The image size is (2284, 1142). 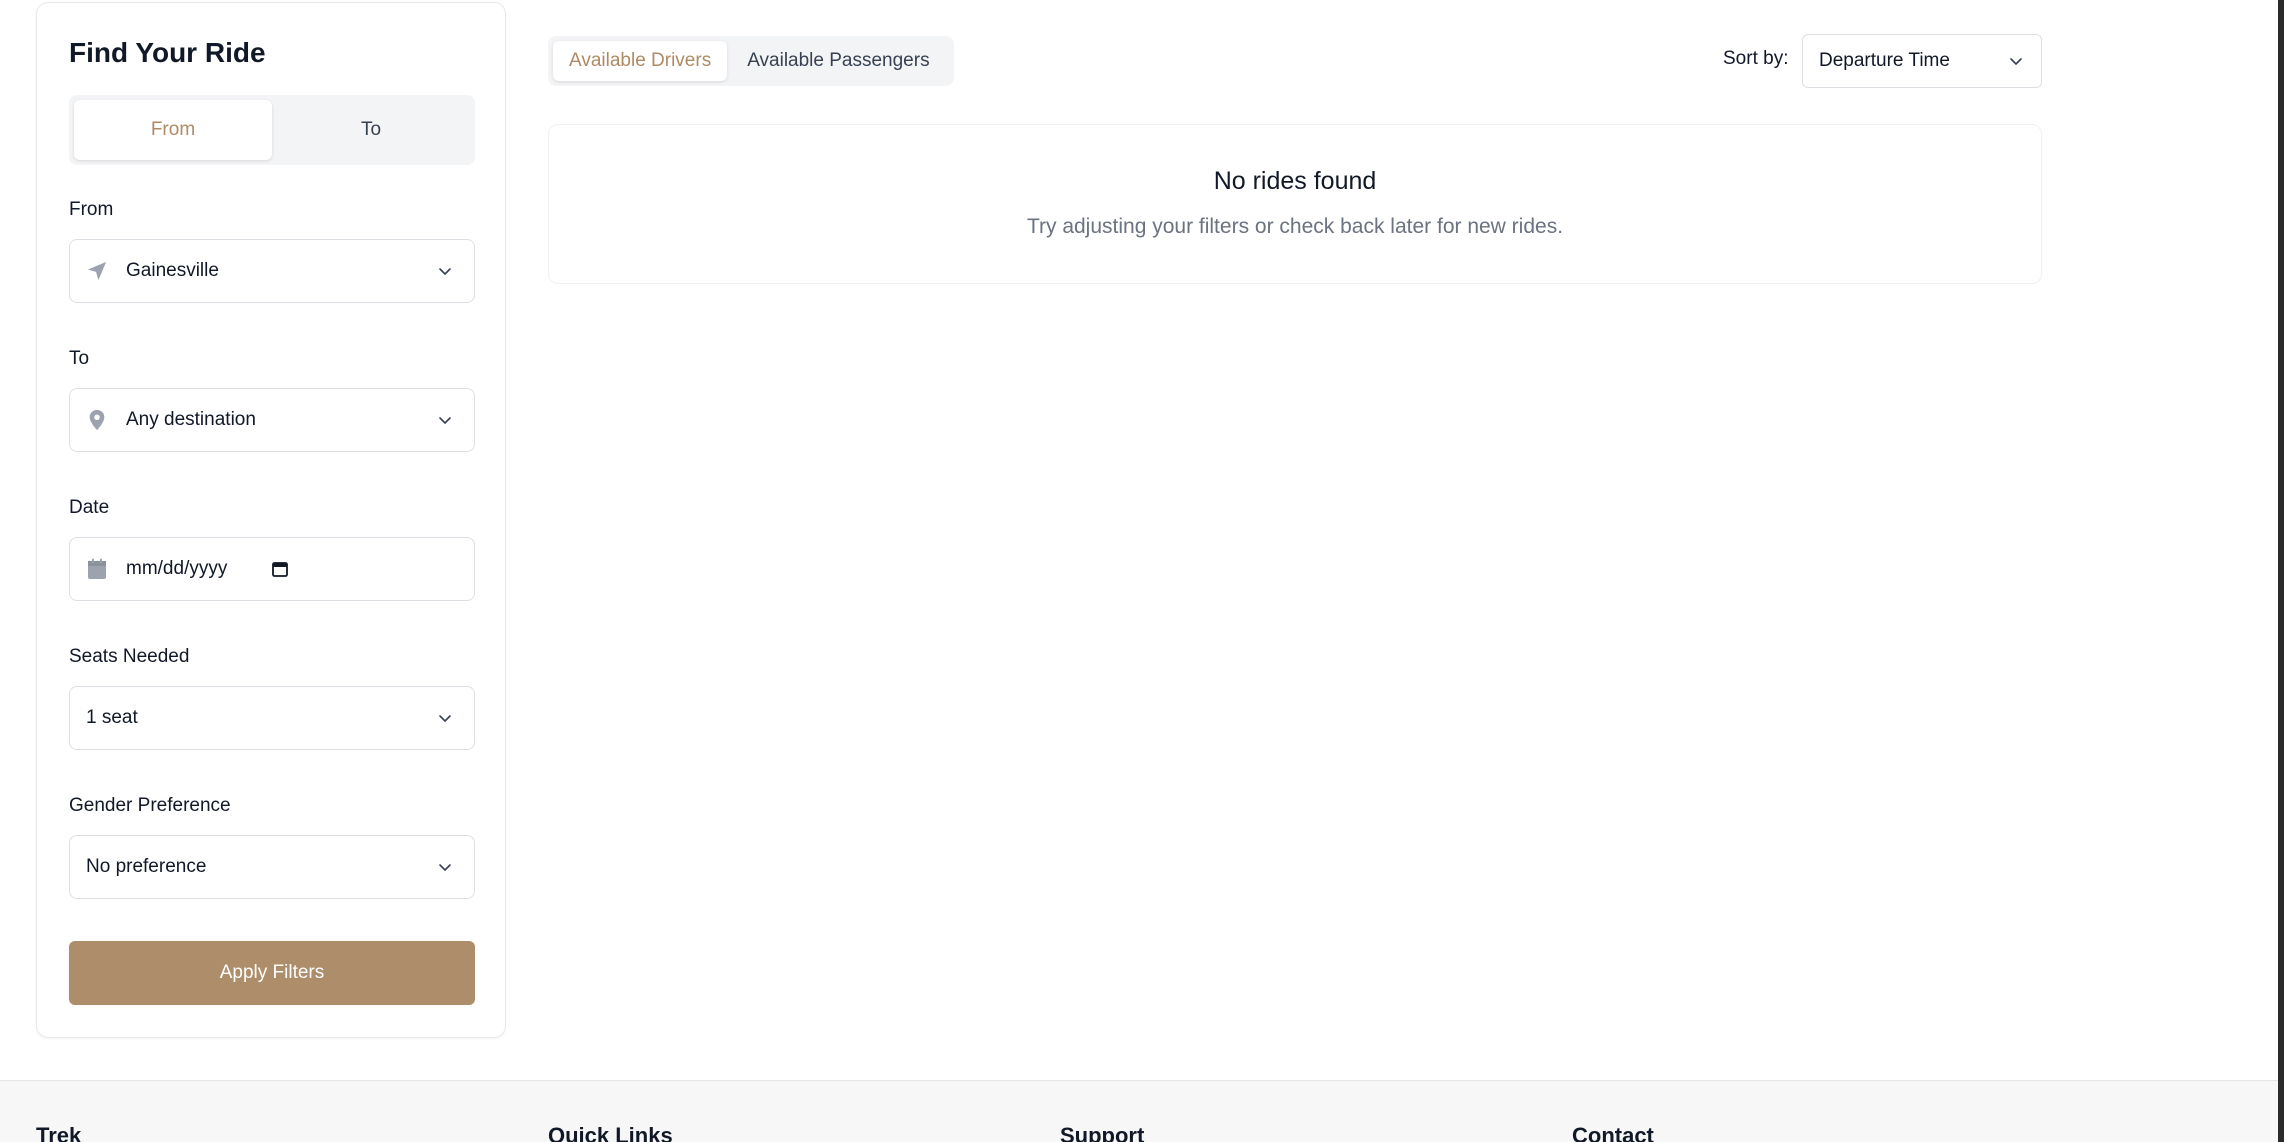 I want to click on to-select: Any destination, so click(x=272, y=420).